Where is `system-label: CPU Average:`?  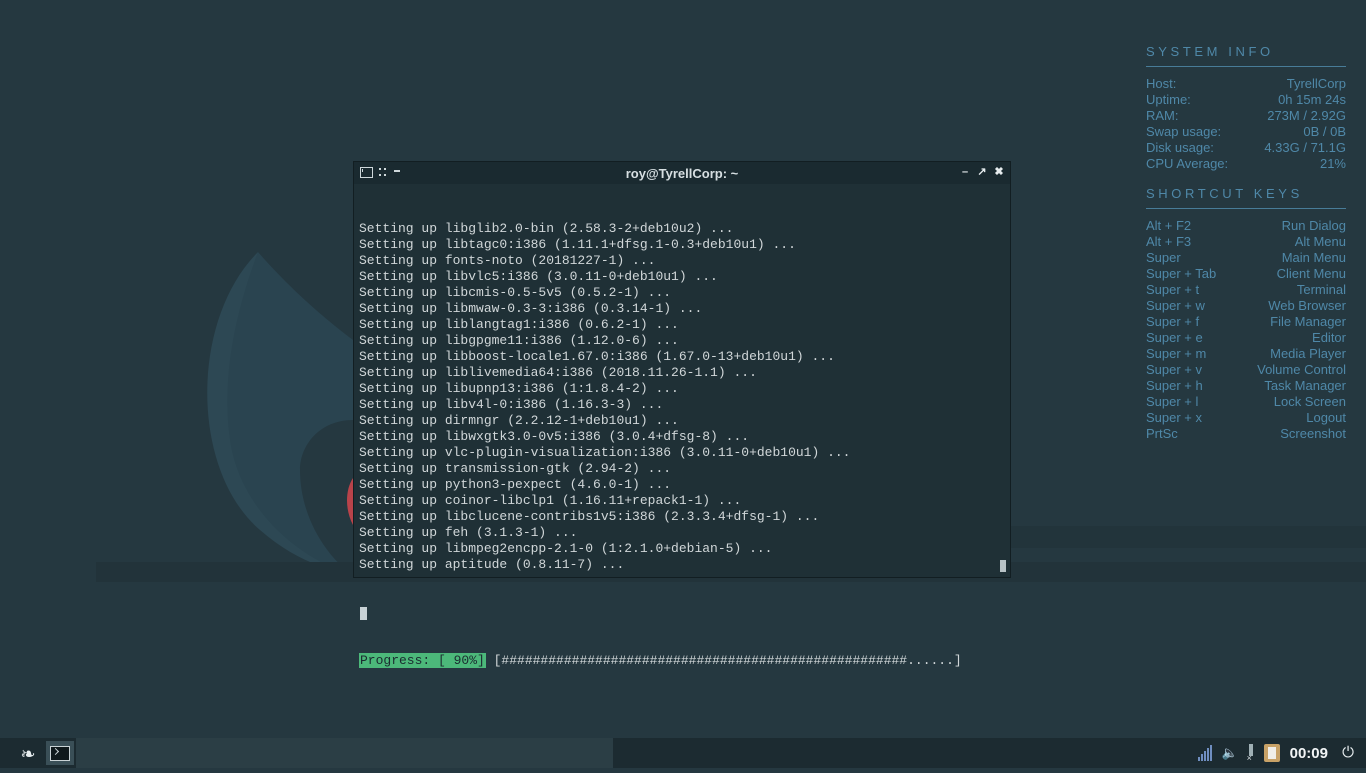
system-label: CPU Average: is located at coordinates (1187, 163).